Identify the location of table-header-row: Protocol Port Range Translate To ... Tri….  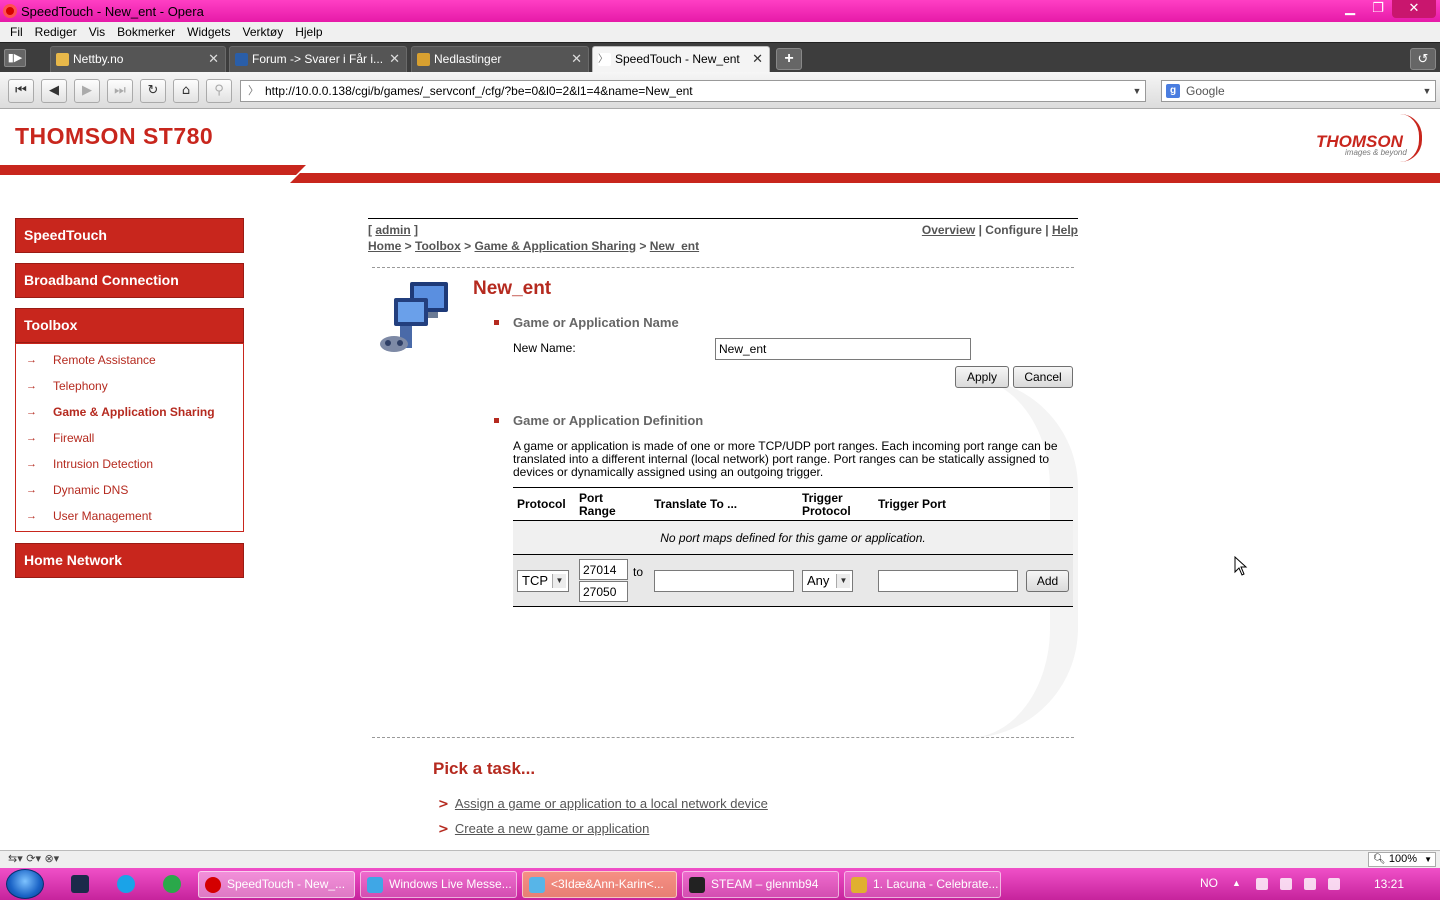
(793, 504).